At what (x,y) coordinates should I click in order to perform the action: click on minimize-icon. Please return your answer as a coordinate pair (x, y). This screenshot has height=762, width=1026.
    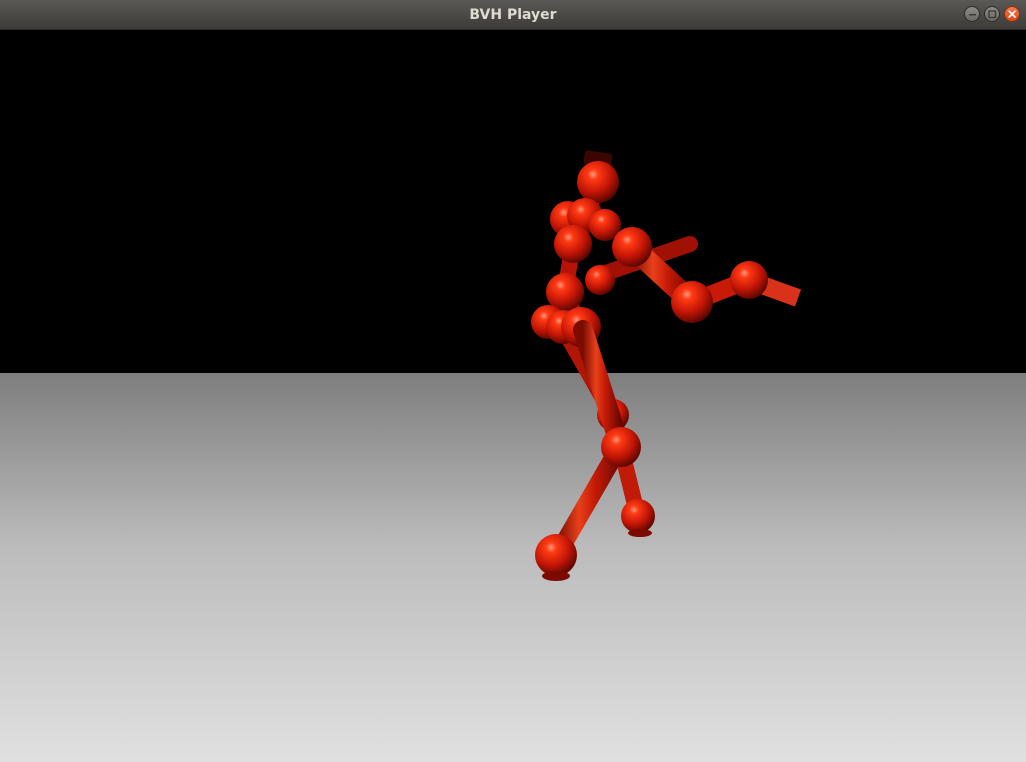
    Looking at the image, I should click on (972, 15).